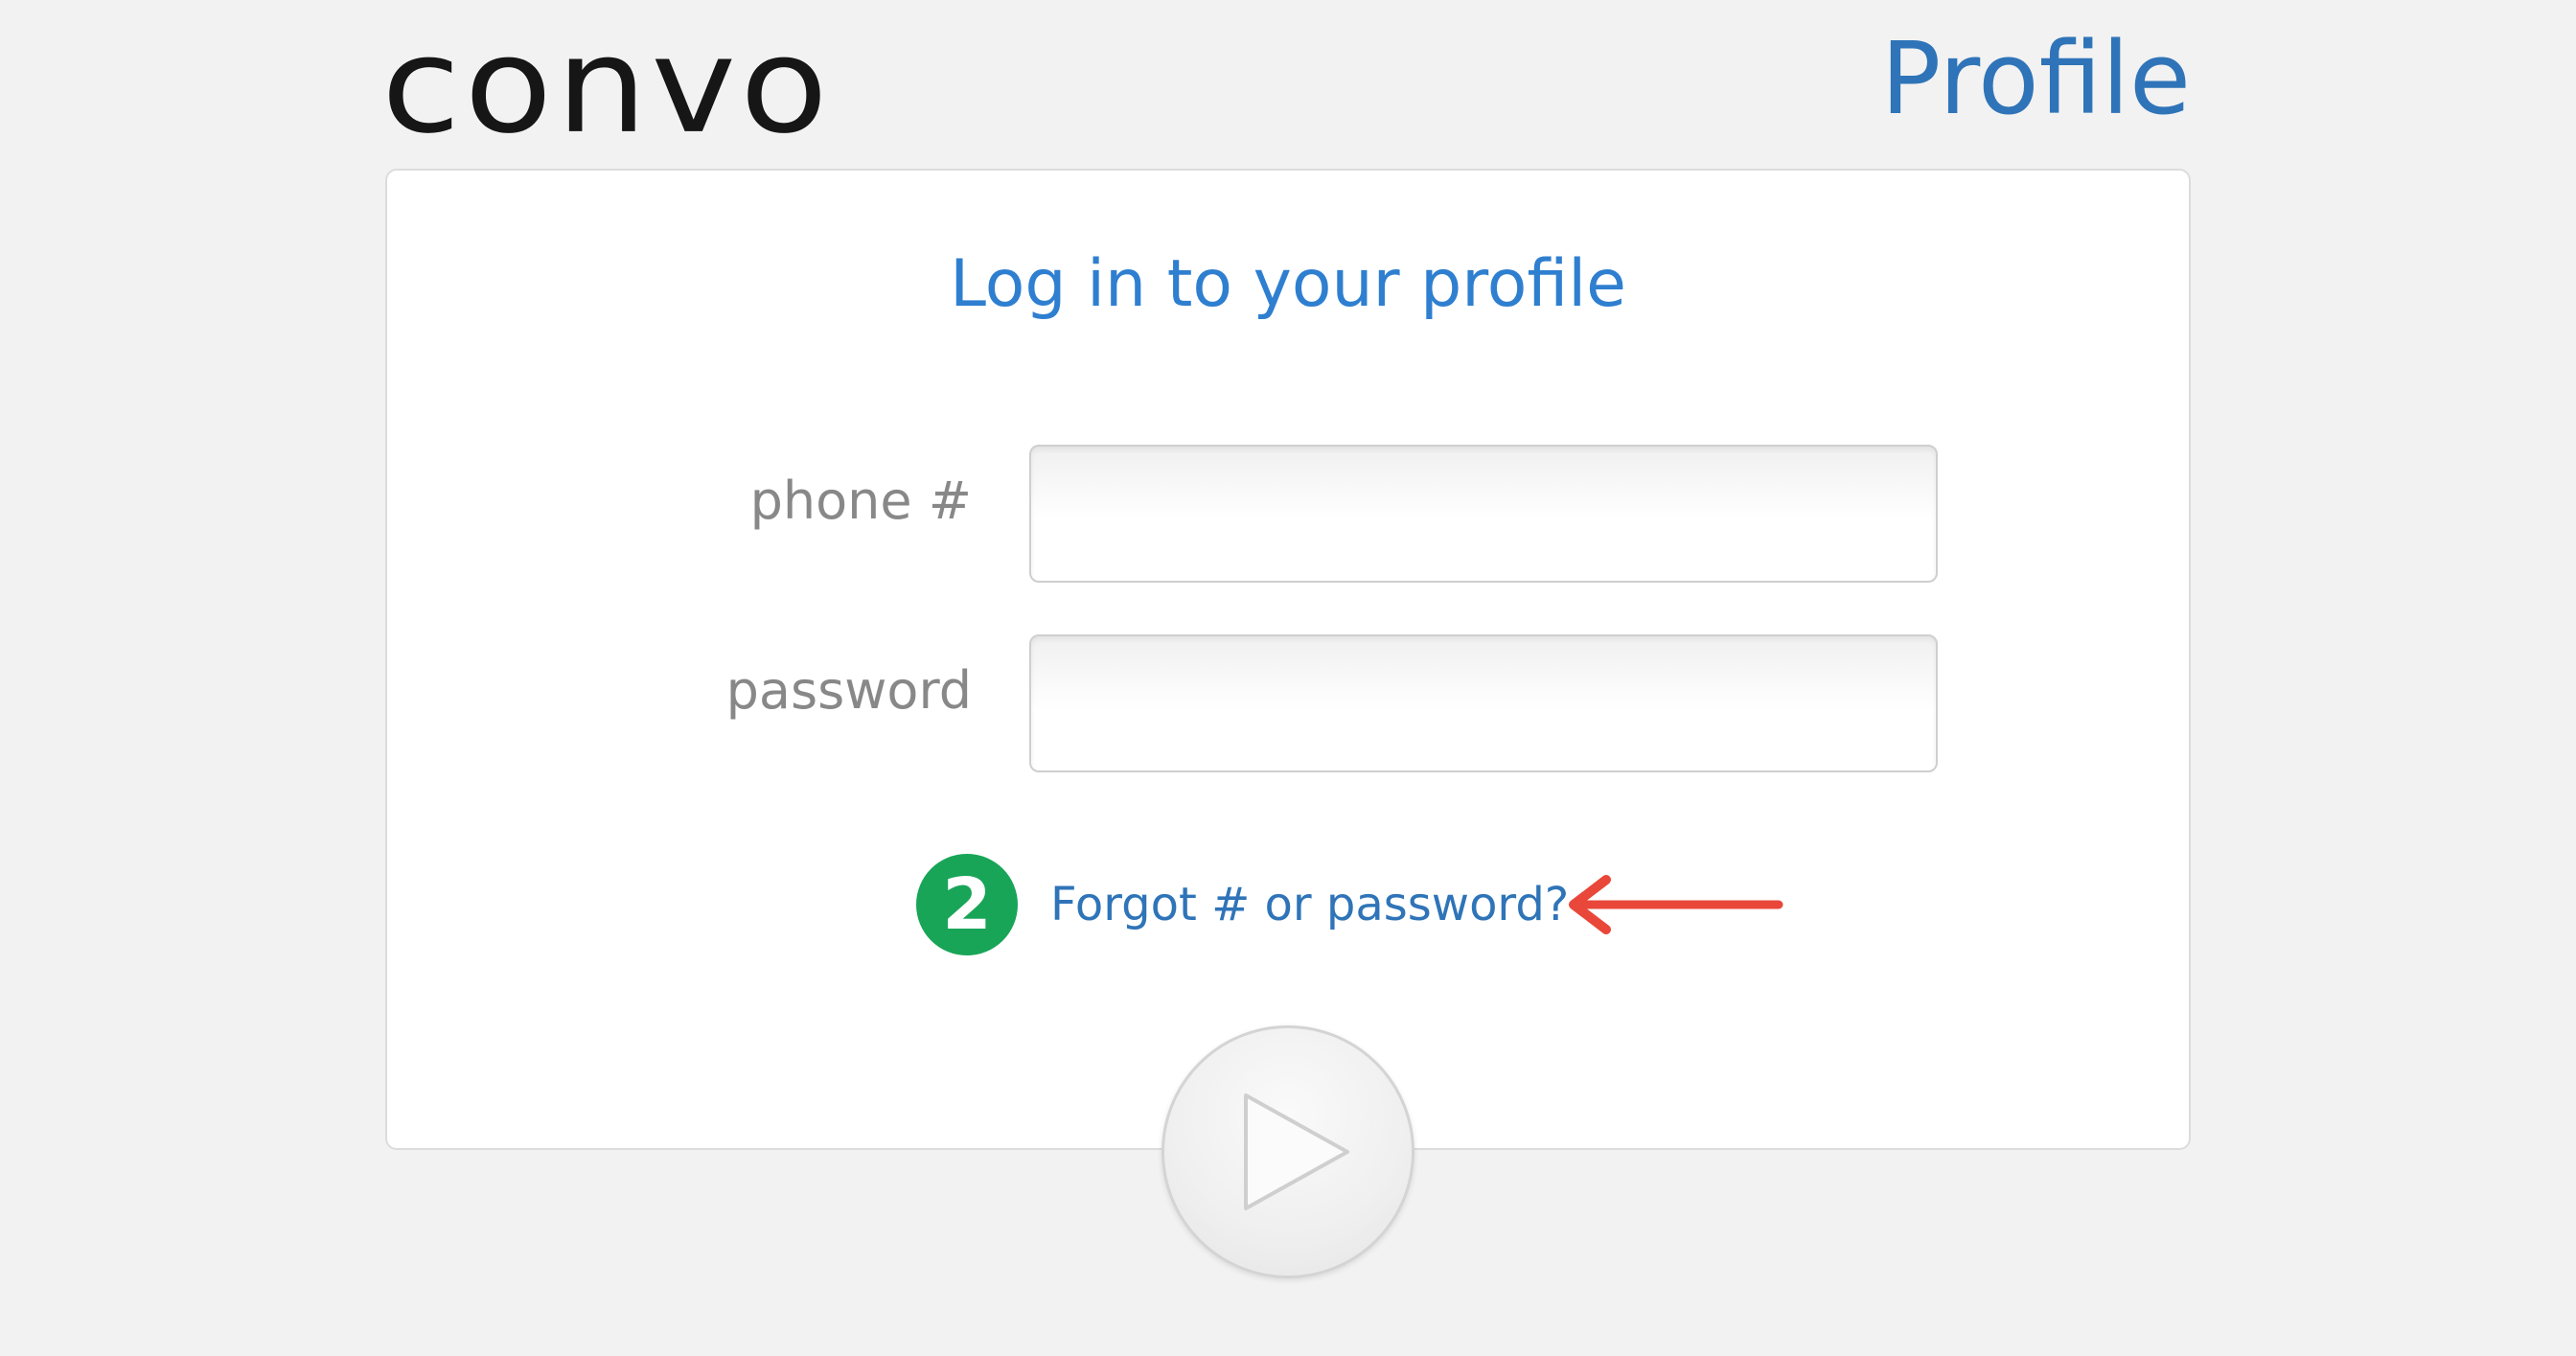 The height and width of the screenshot is (1356, 2576). Describe the element at coordinates (1483, 514) in the screenshot. I see `phone-input` at that location.